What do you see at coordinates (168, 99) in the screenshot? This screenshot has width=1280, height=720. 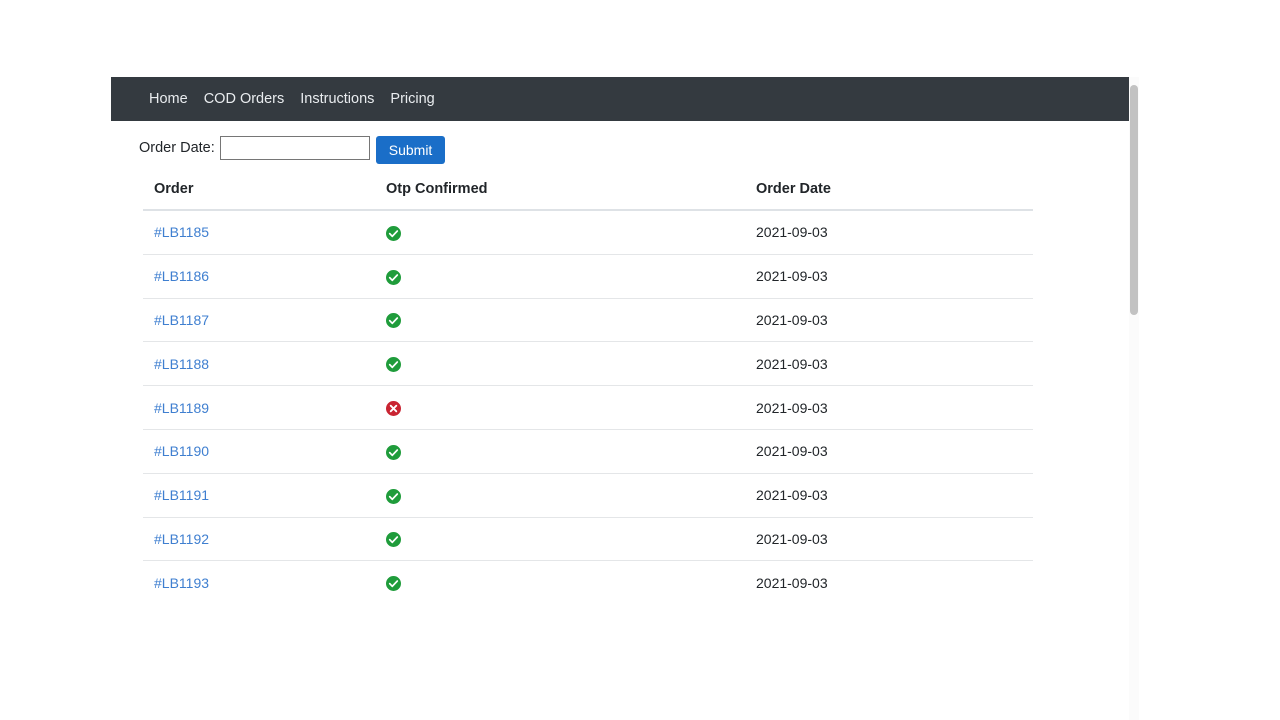 I see `nav-link-home: Home` at bounding box center [168, 99].